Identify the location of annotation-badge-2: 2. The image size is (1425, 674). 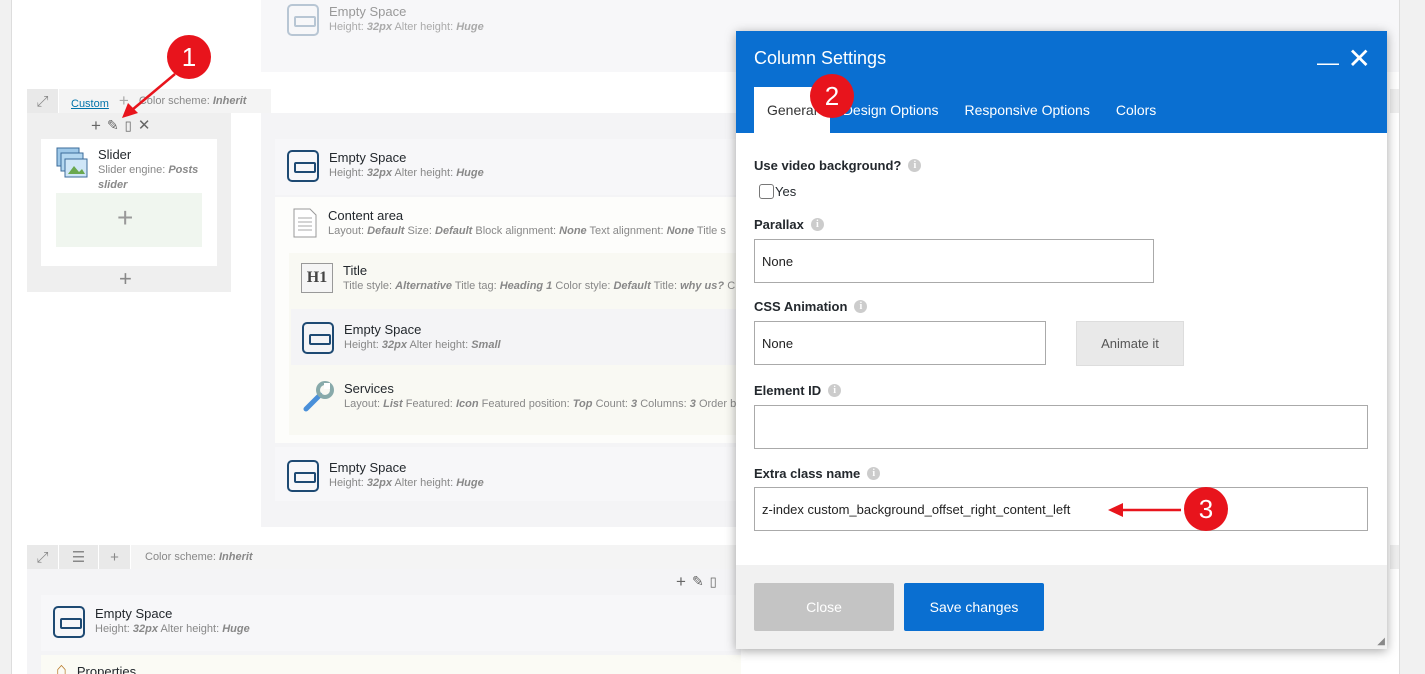
(832, 96).